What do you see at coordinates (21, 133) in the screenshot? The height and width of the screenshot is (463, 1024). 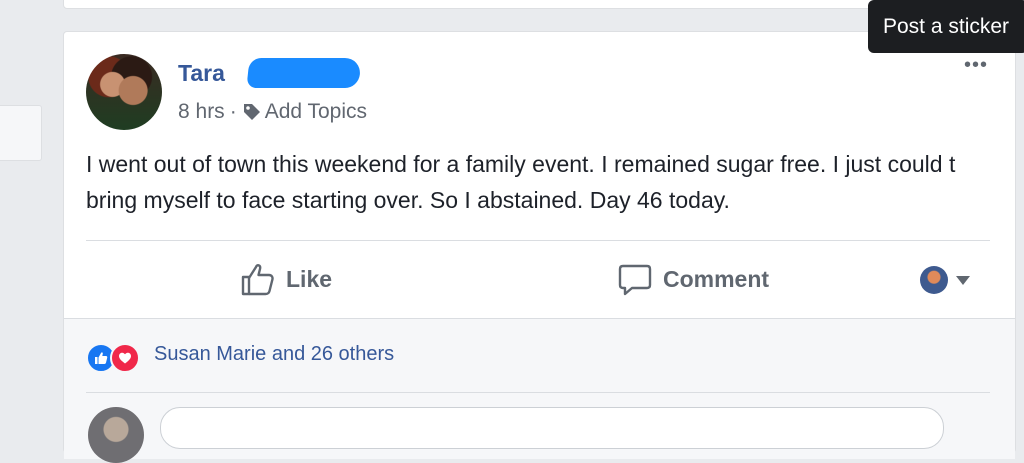 I see `left-sidebar-panel` at bounding box center [21, 133].